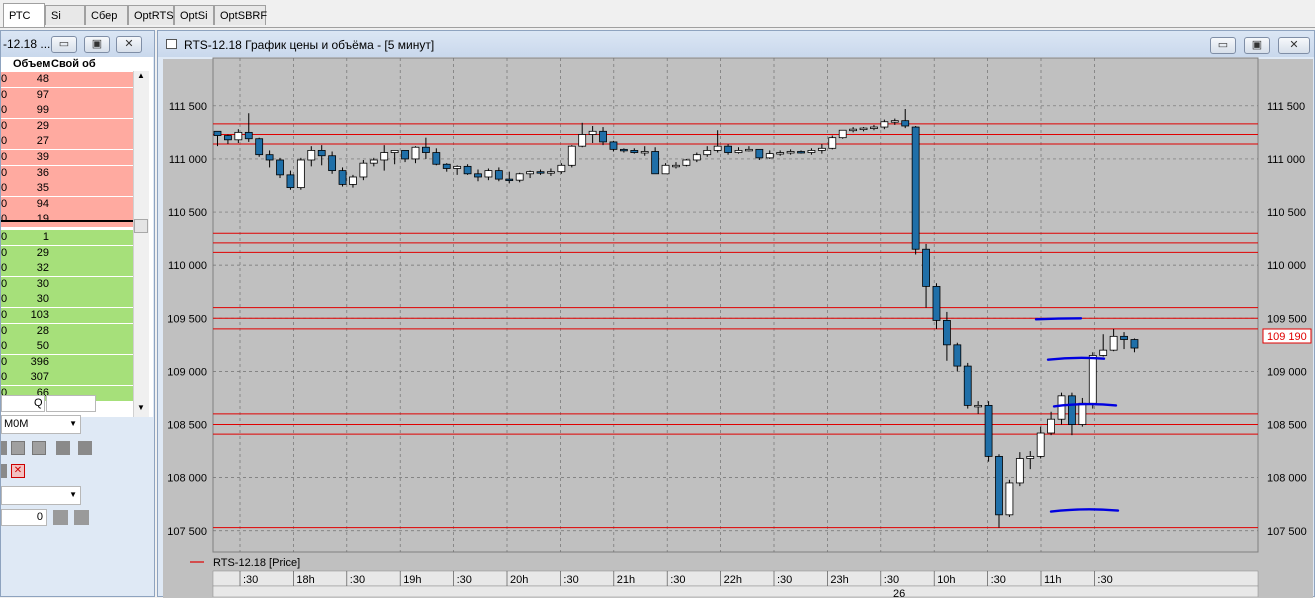  I want to click on y-tick-label-right: 109 500, so click(1287, 319).